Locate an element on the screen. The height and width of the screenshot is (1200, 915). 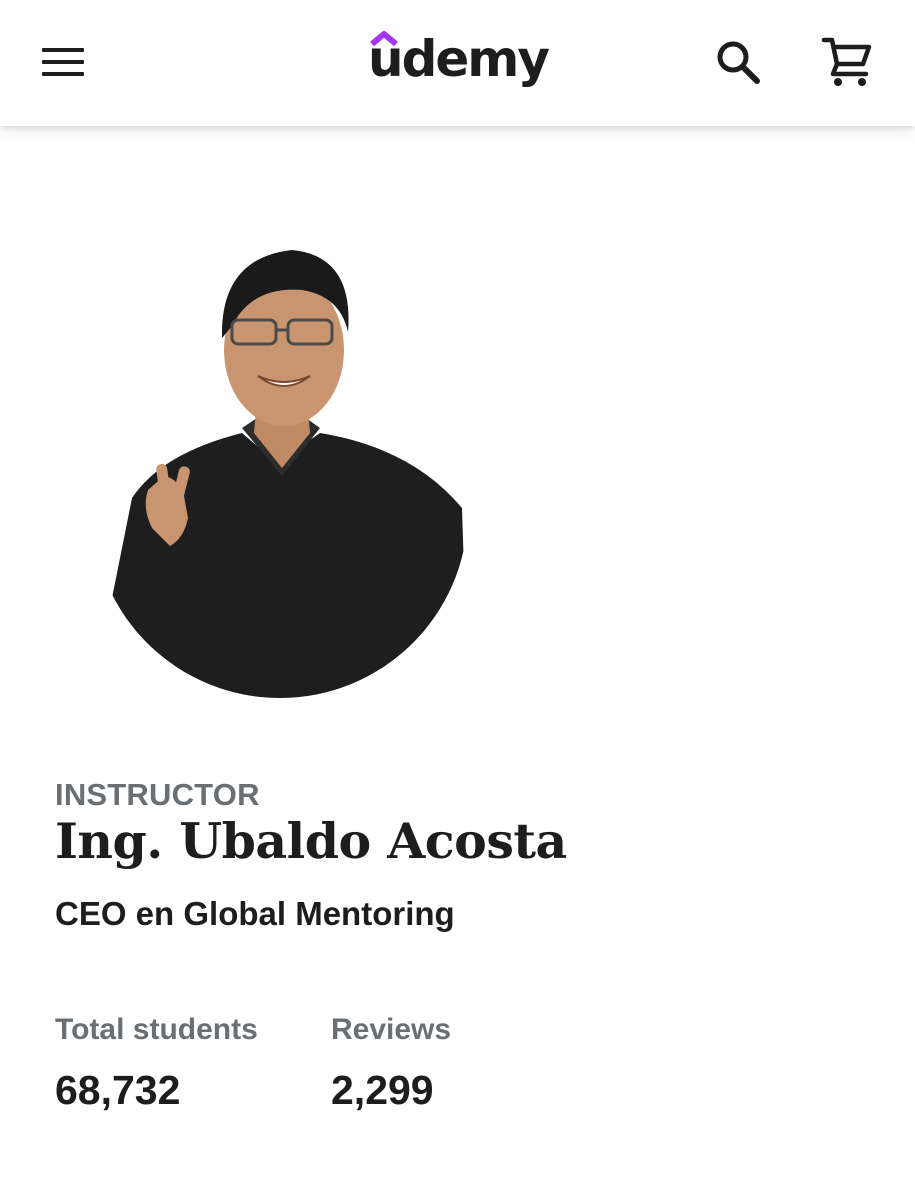
cart-button is located at coordinates (848, 62).